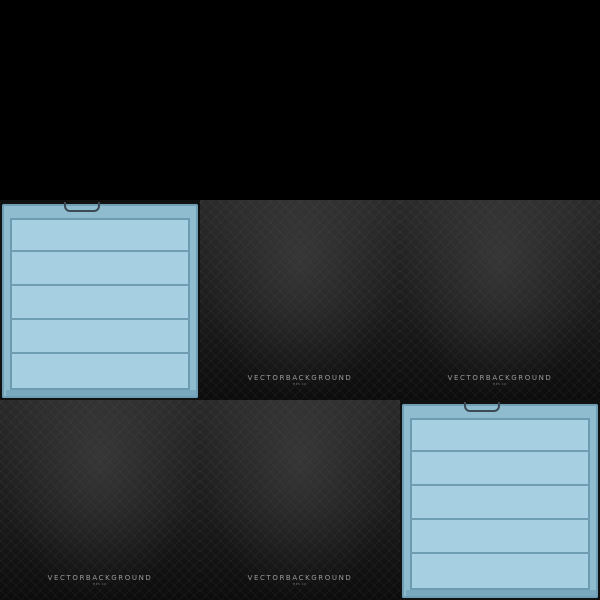 The width and height of the screenshot is (600, 600). I want to click on shutter-tile-bottom-right, so click(500, 500).